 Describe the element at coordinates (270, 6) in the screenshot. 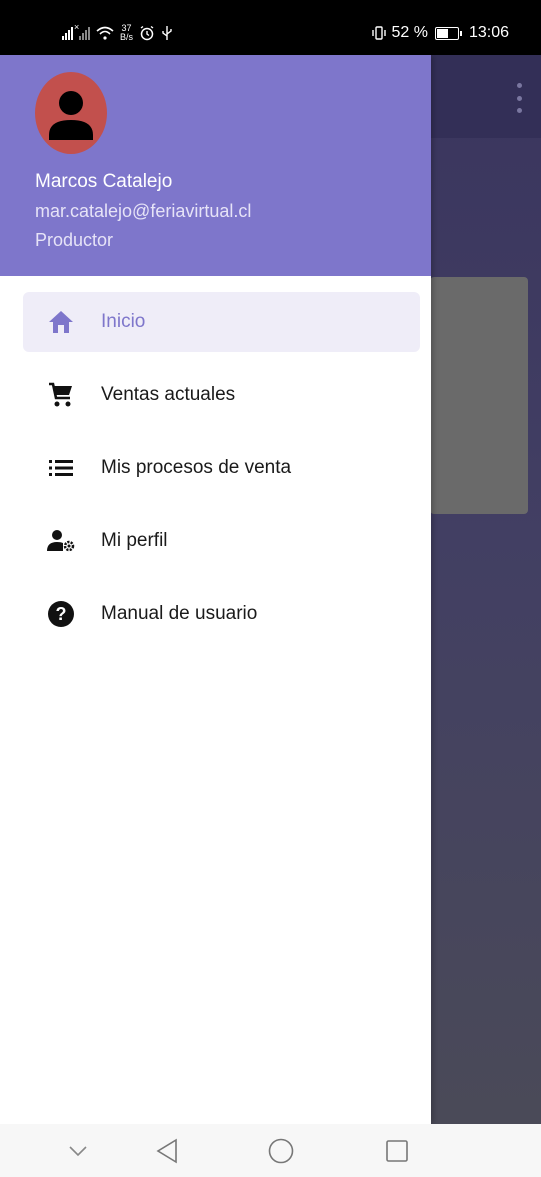

I see `top-strip` at that location.